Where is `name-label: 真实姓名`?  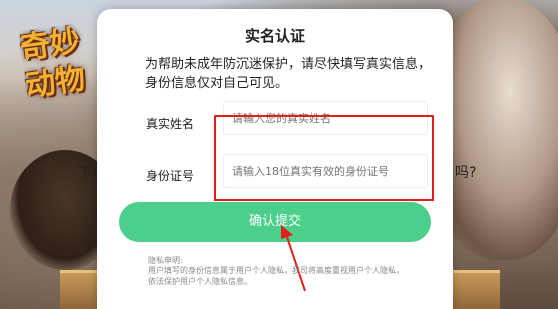
name-label: 真实姓名 is located at coordinates (170, 124).